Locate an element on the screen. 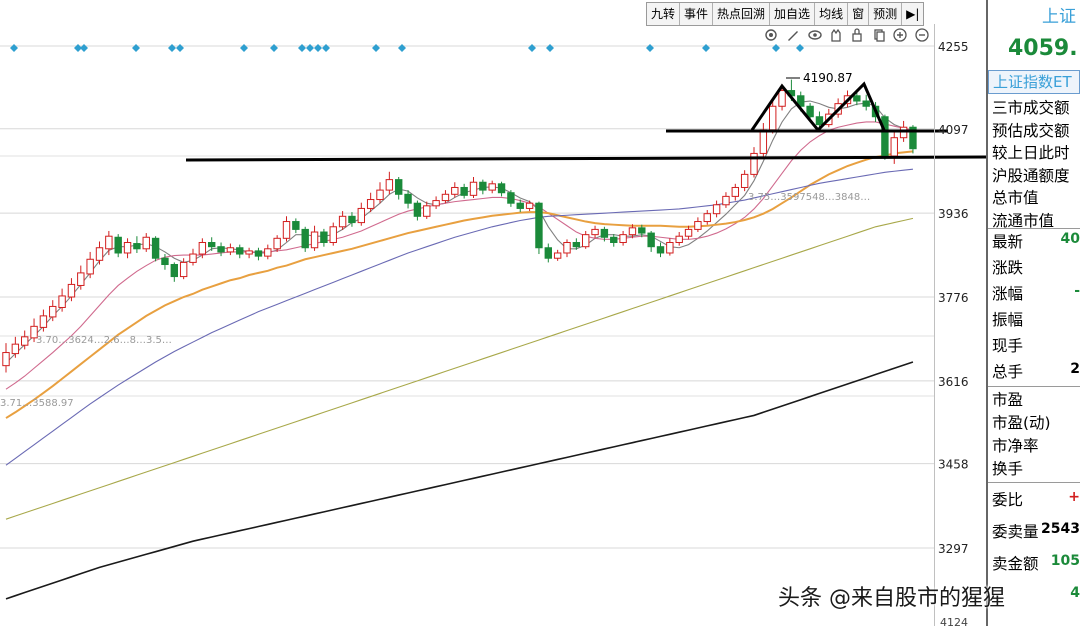 This screenshot has width=1080, height=629. lock-icon is located at coordinates (857, 35).